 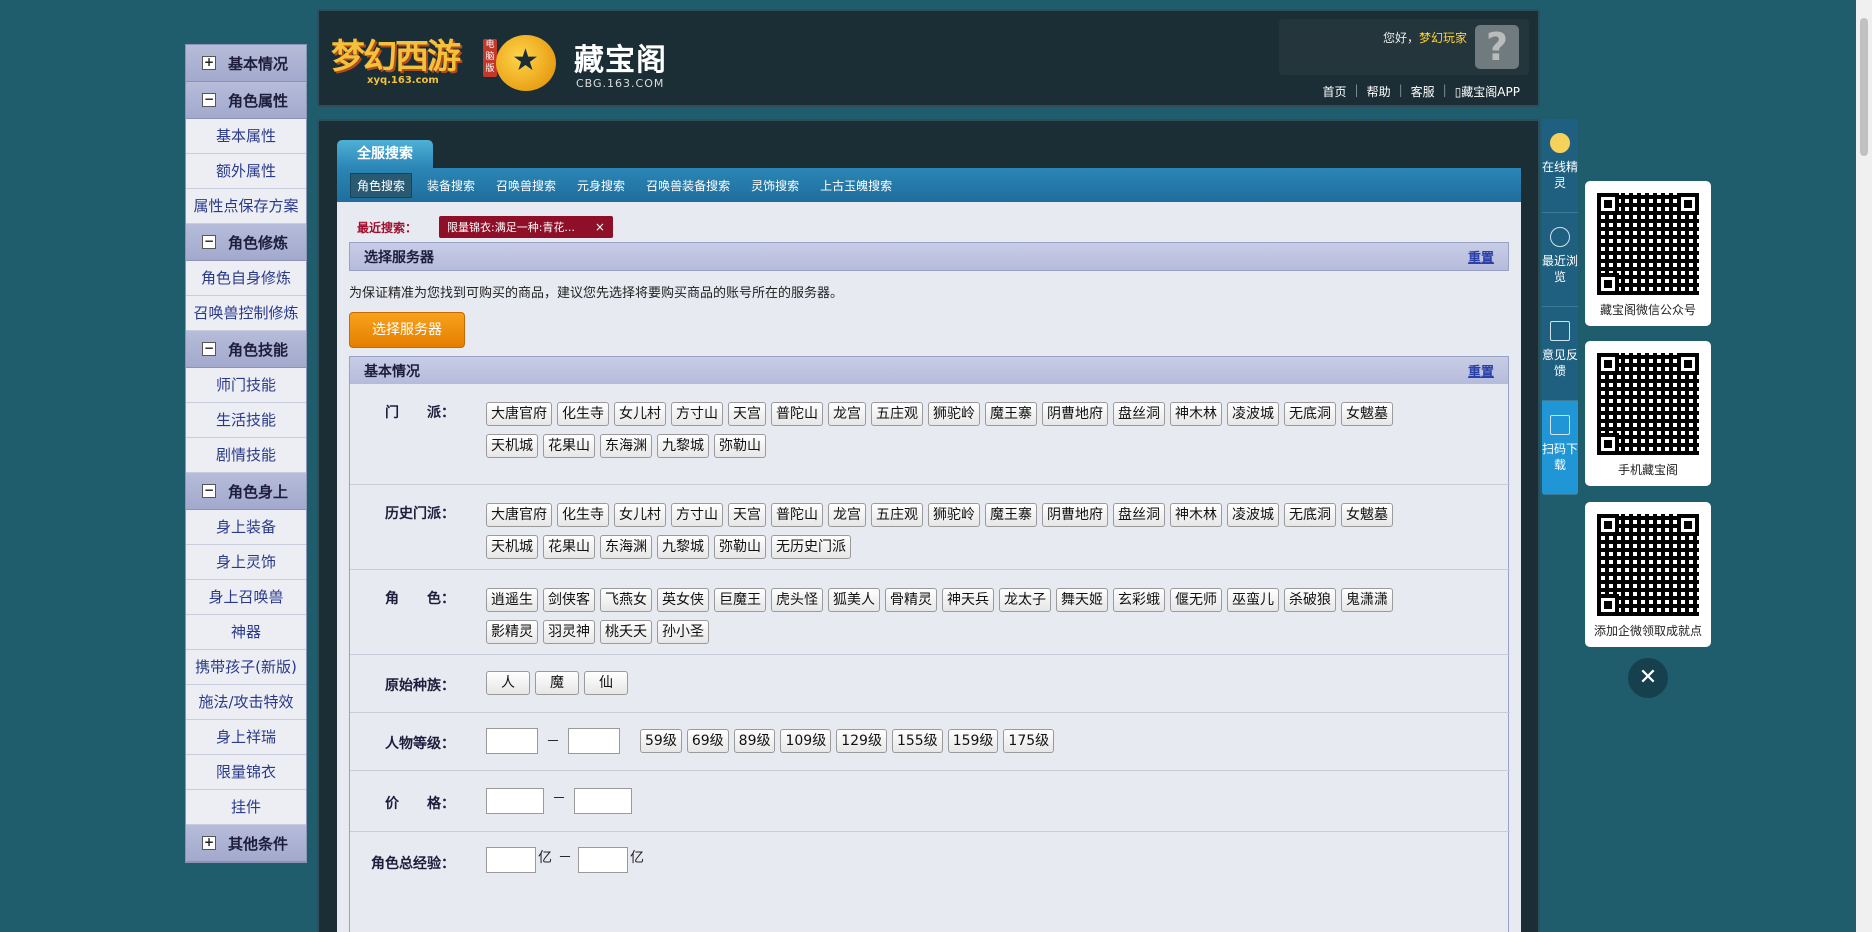 What do you see at coordinates (1029, 741) in the screenshot?
I see `option-button: 175级` at bounding box center [1029, 741].